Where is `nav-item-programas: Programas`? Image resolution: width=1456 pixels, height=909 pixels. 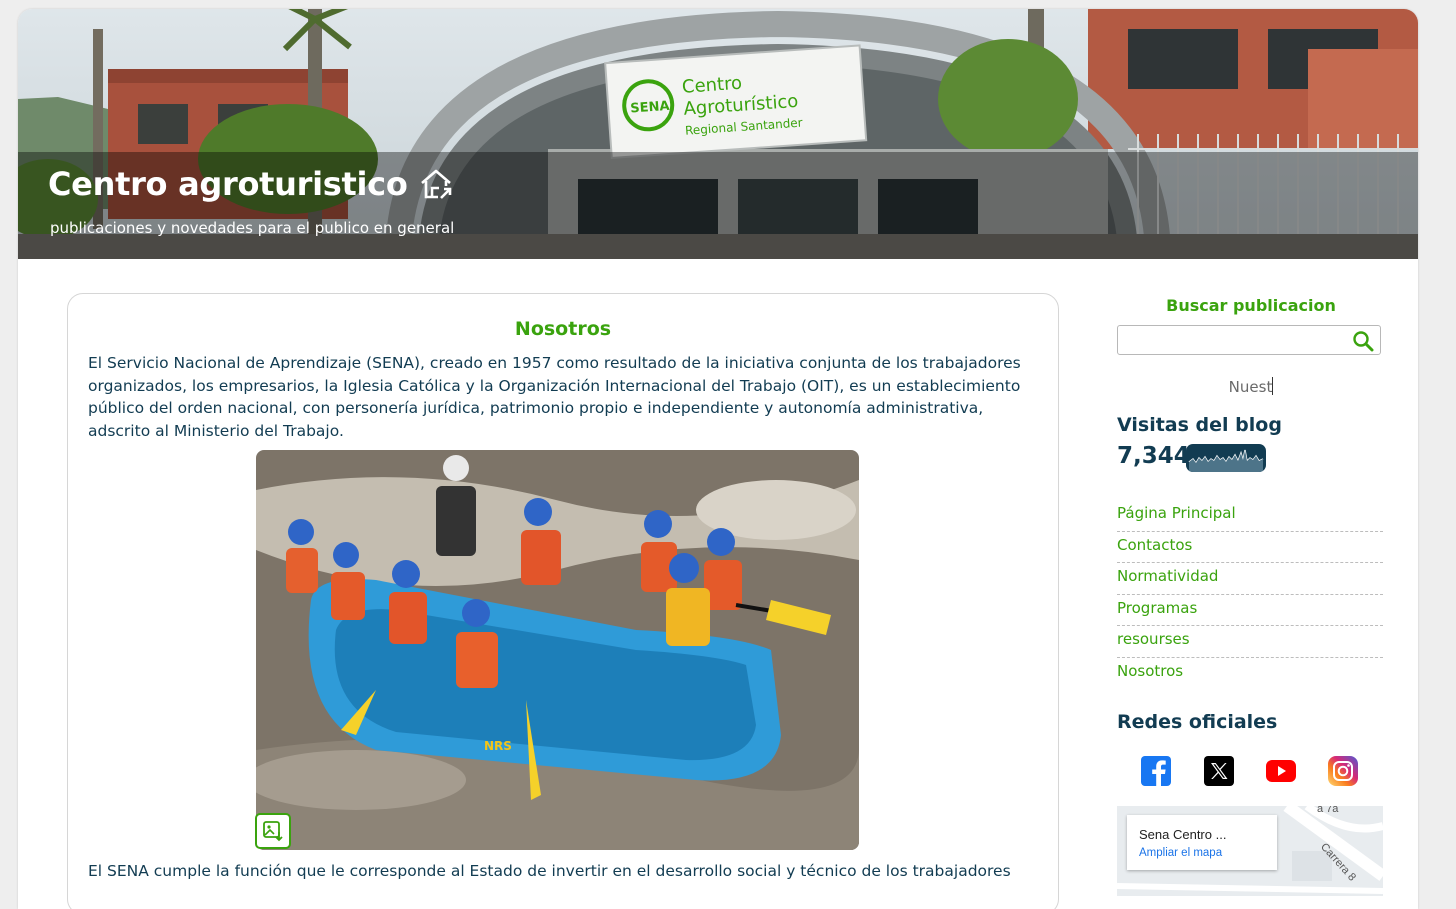
nav-item-programas: Programas is located at coordinates (1250, 611).